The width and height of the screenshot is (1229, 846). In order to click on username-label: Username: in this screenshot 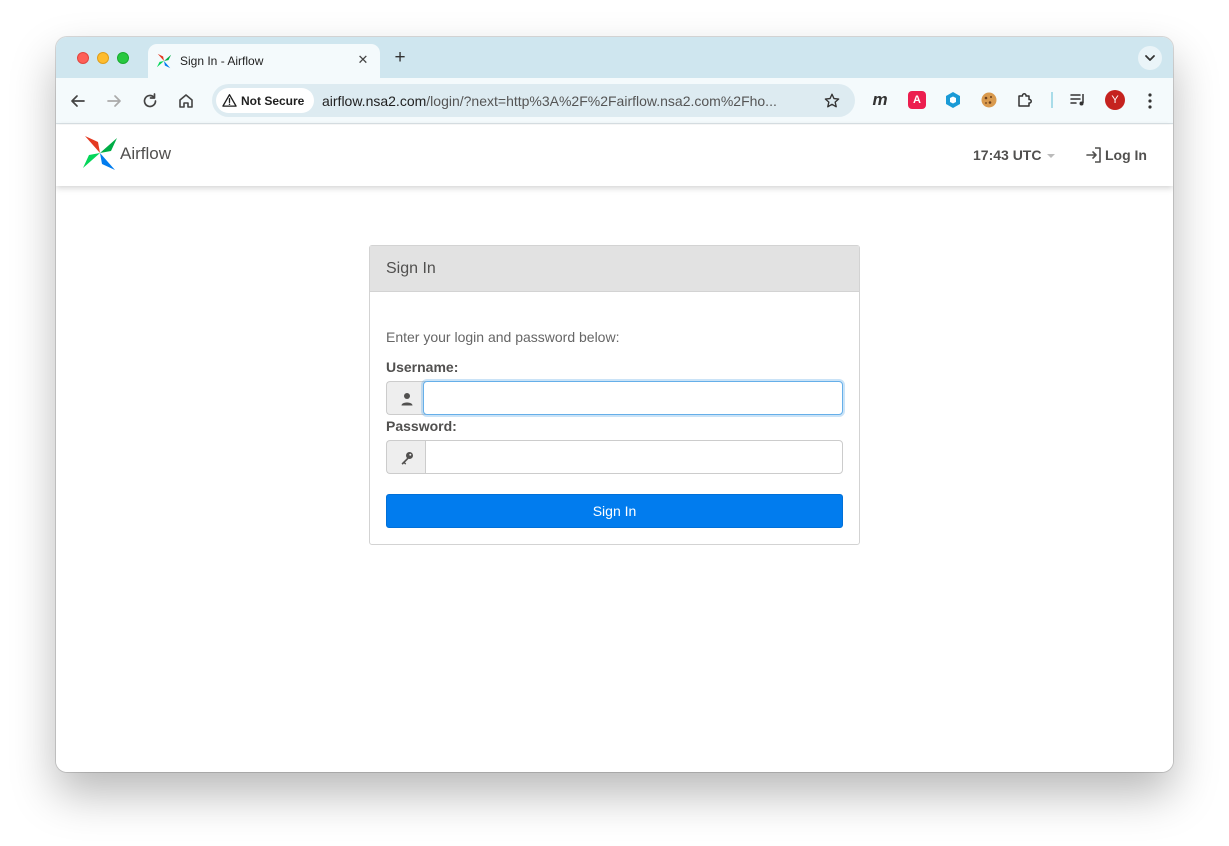, I will do `click(422, 367)`.